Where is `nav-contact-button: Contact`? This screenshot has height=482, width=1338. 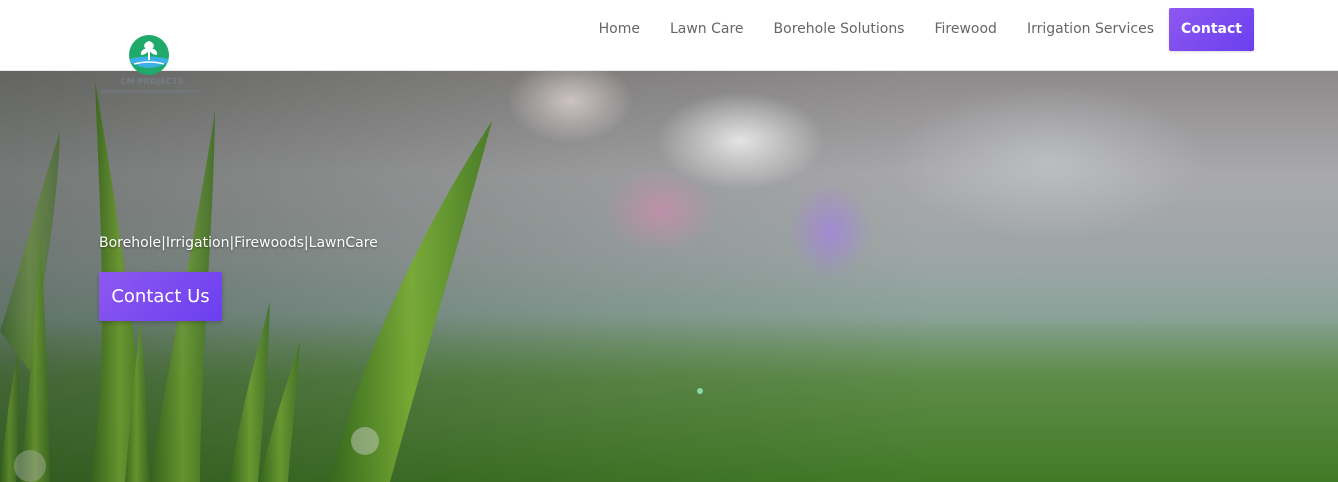 nav-contact-button: Contact is located at coordinates (1211, 29).